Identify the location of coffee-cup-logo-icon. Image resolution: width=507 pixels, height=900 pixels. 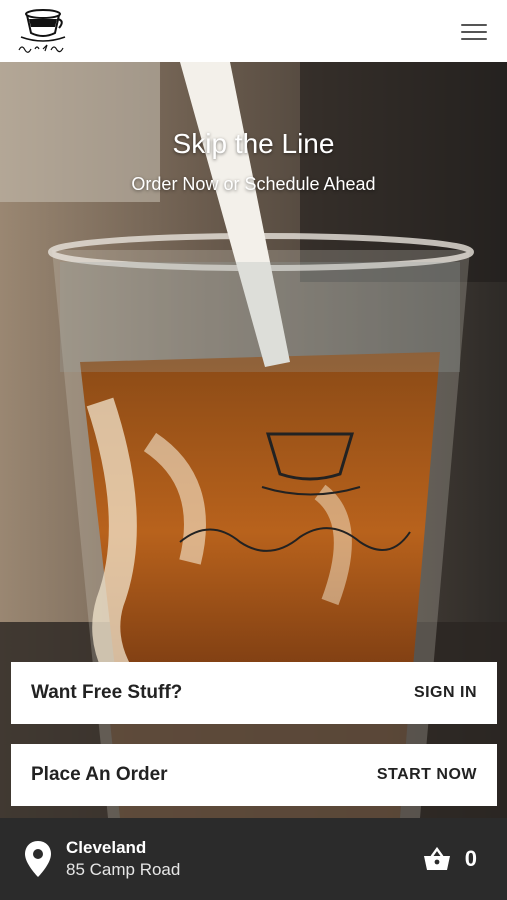
(42, 31).